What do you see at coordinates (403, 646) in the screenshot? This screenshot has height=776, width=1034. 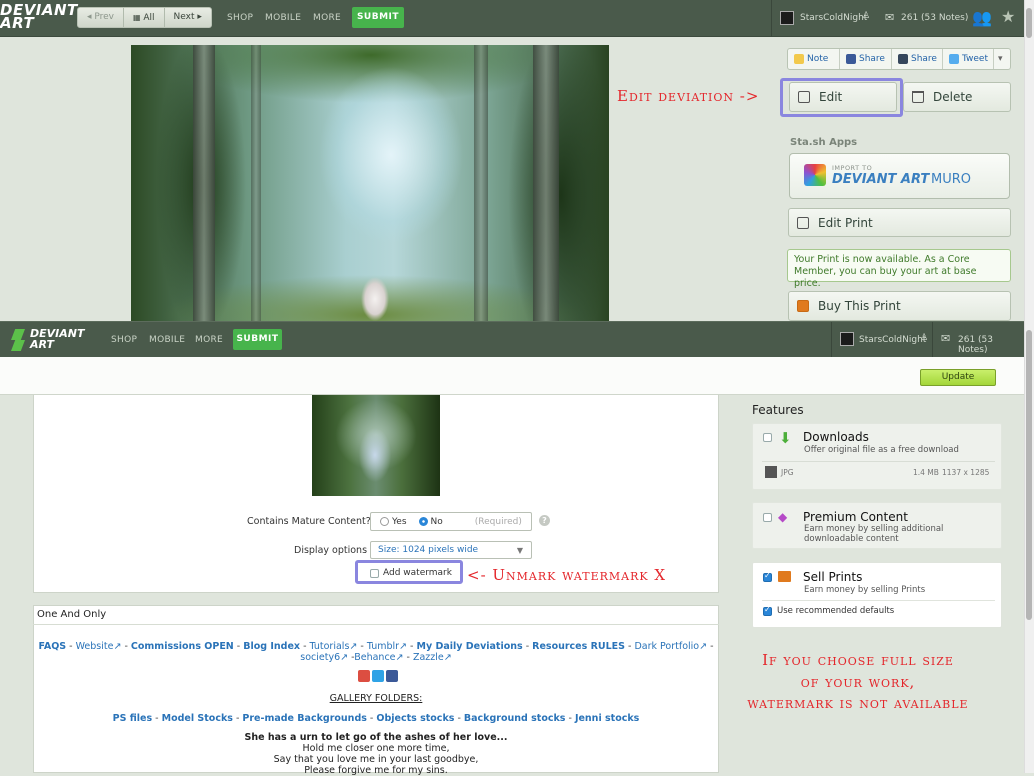 I see `external-link-icon: ↗` at bounding box center [403, 646].